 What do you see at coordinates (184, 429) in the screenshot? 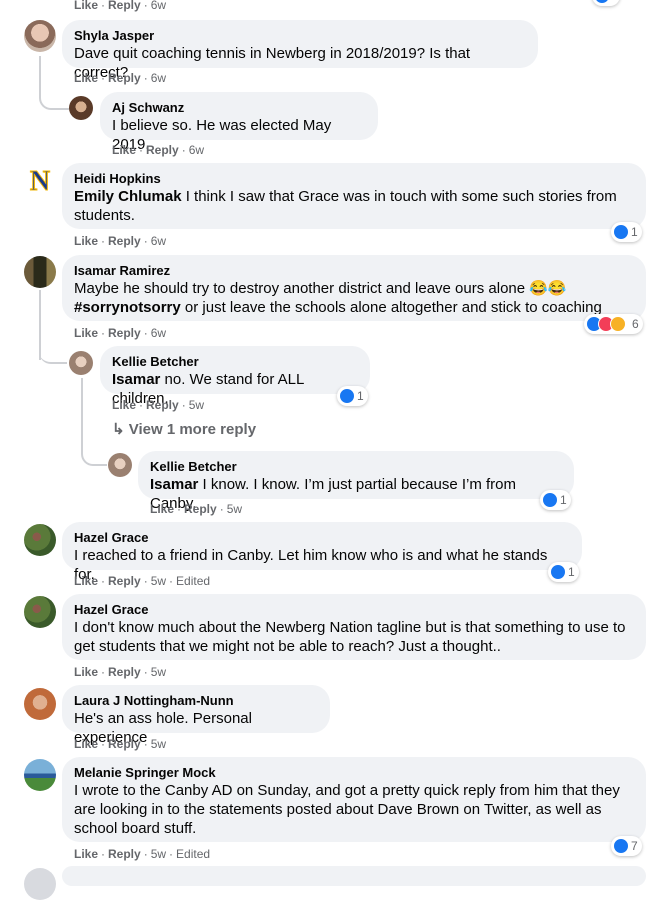
I see `view-more-replies-button: ↳ View 1 more reply` at bounding box center [184, 429].